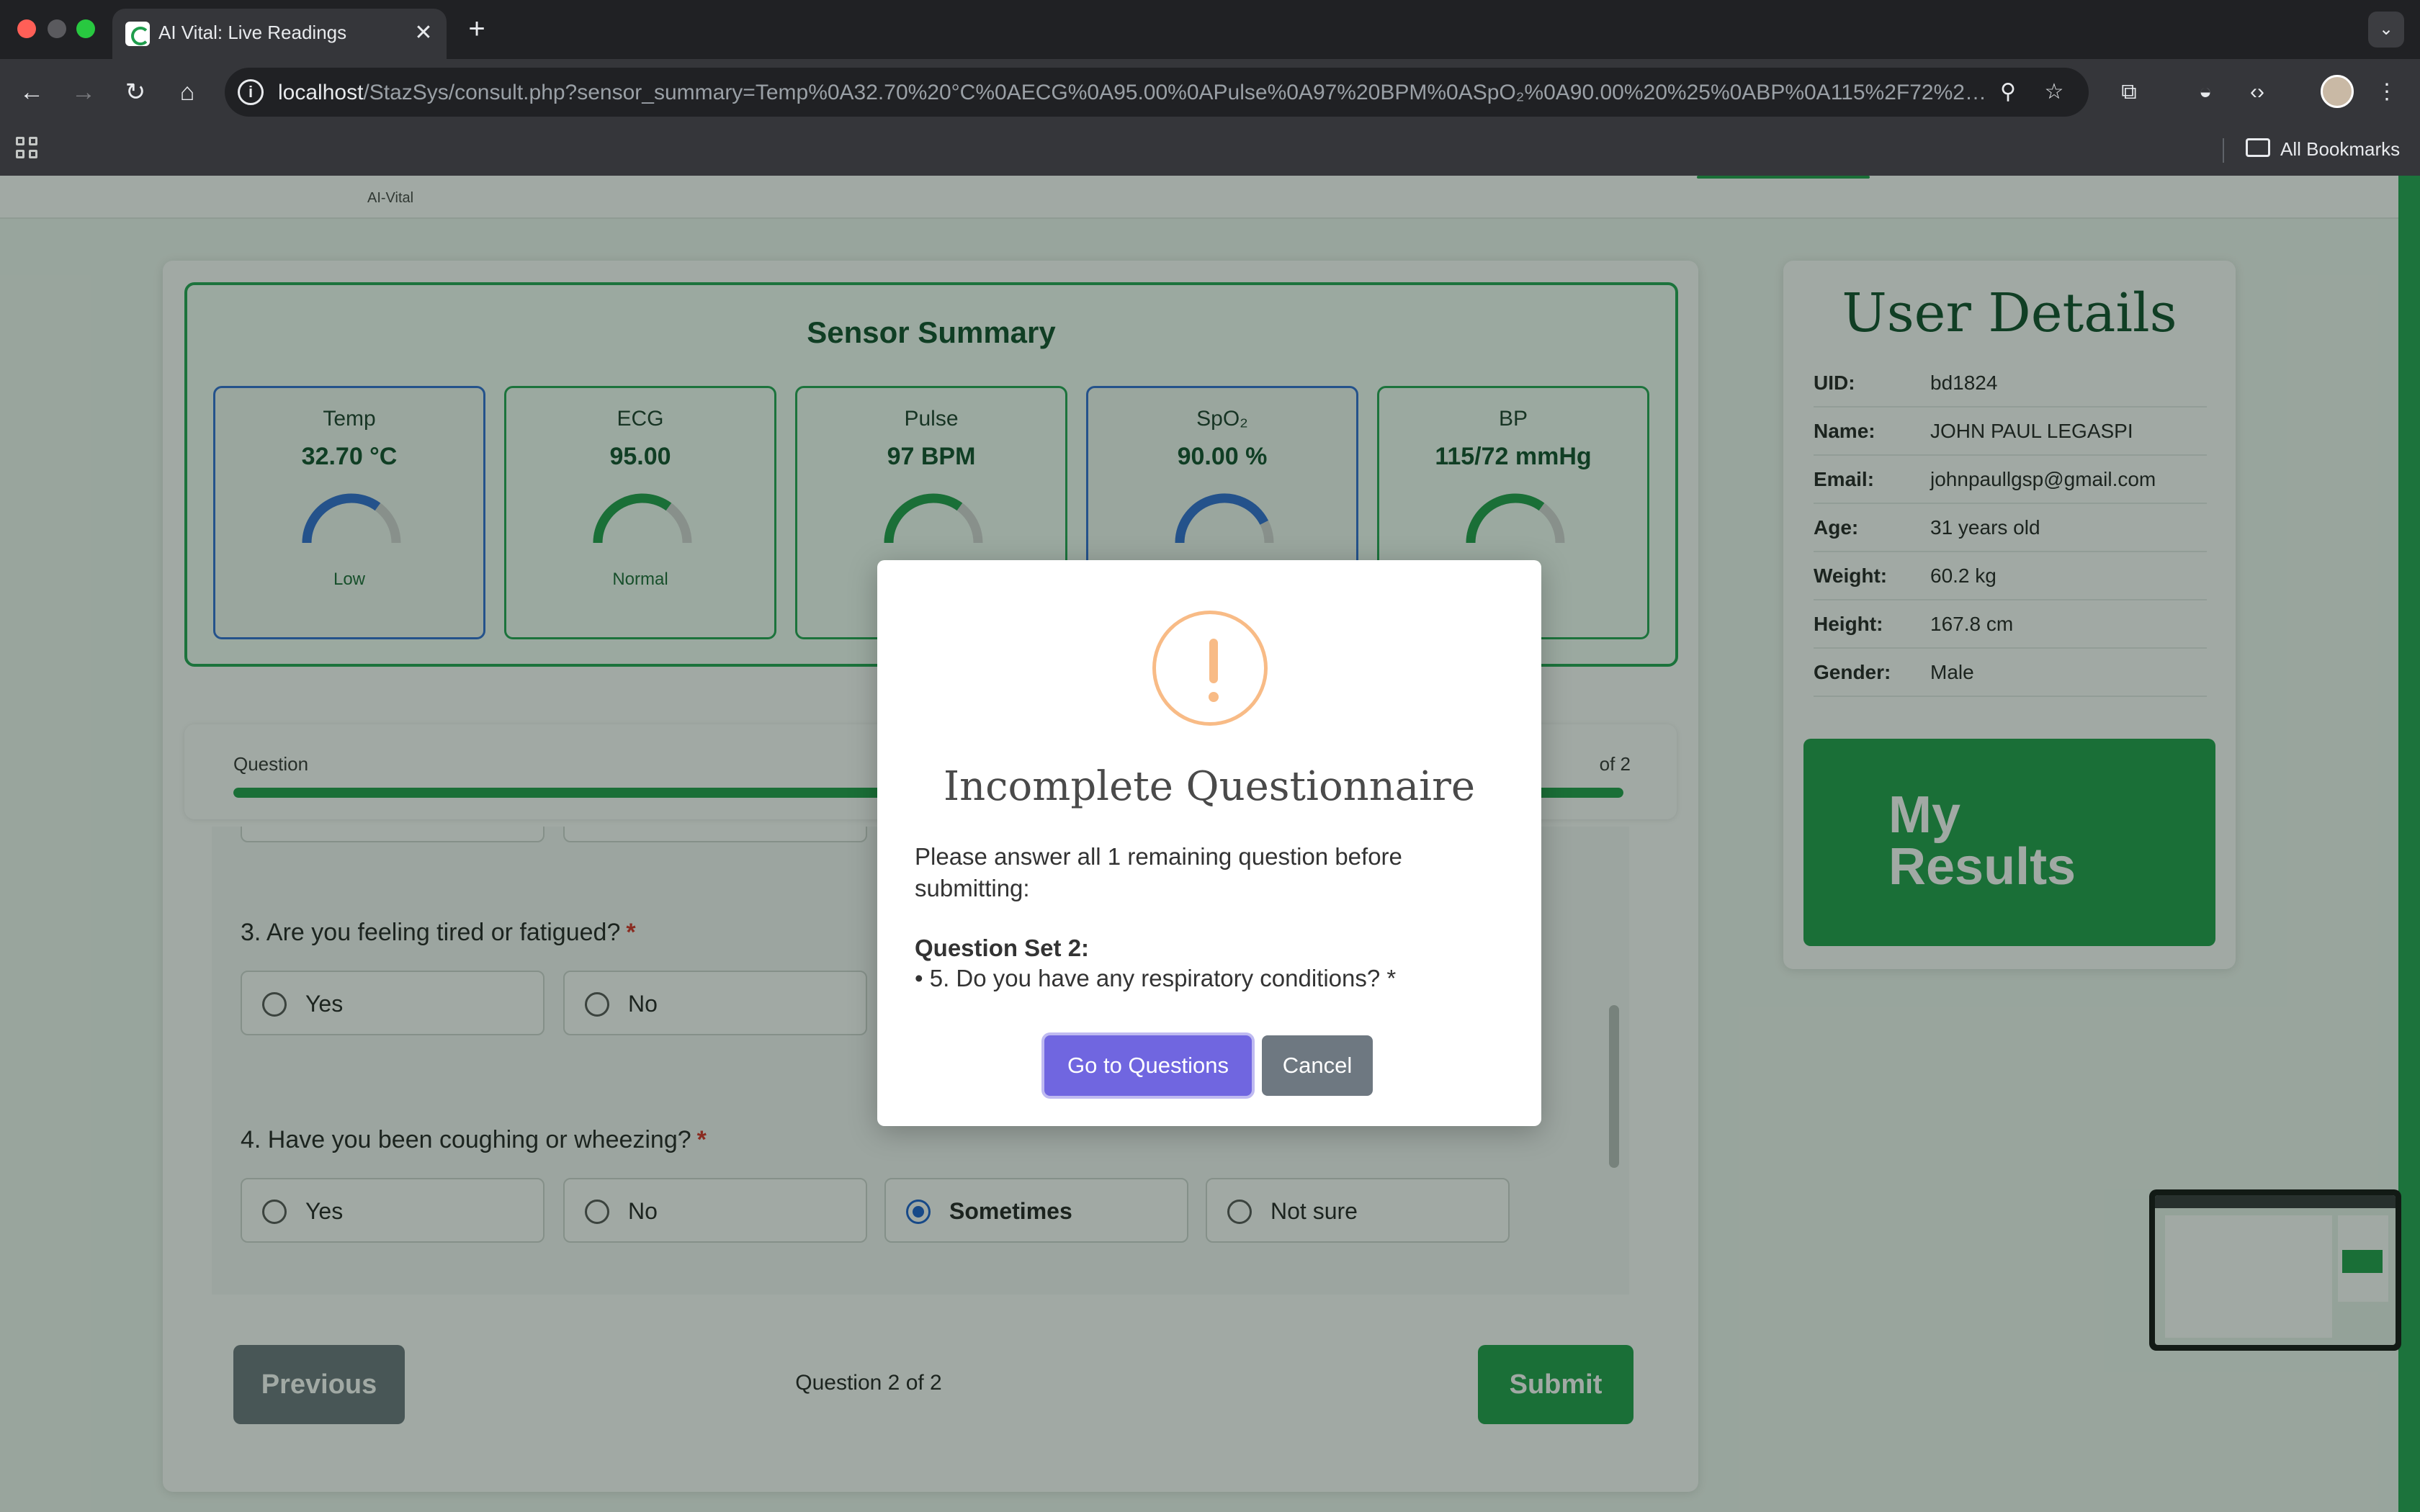 This screenshot has height=1512, width=2420. Describe the element at coordinates (27, 28) in the screenshot. I see `close-window-button` at that location.